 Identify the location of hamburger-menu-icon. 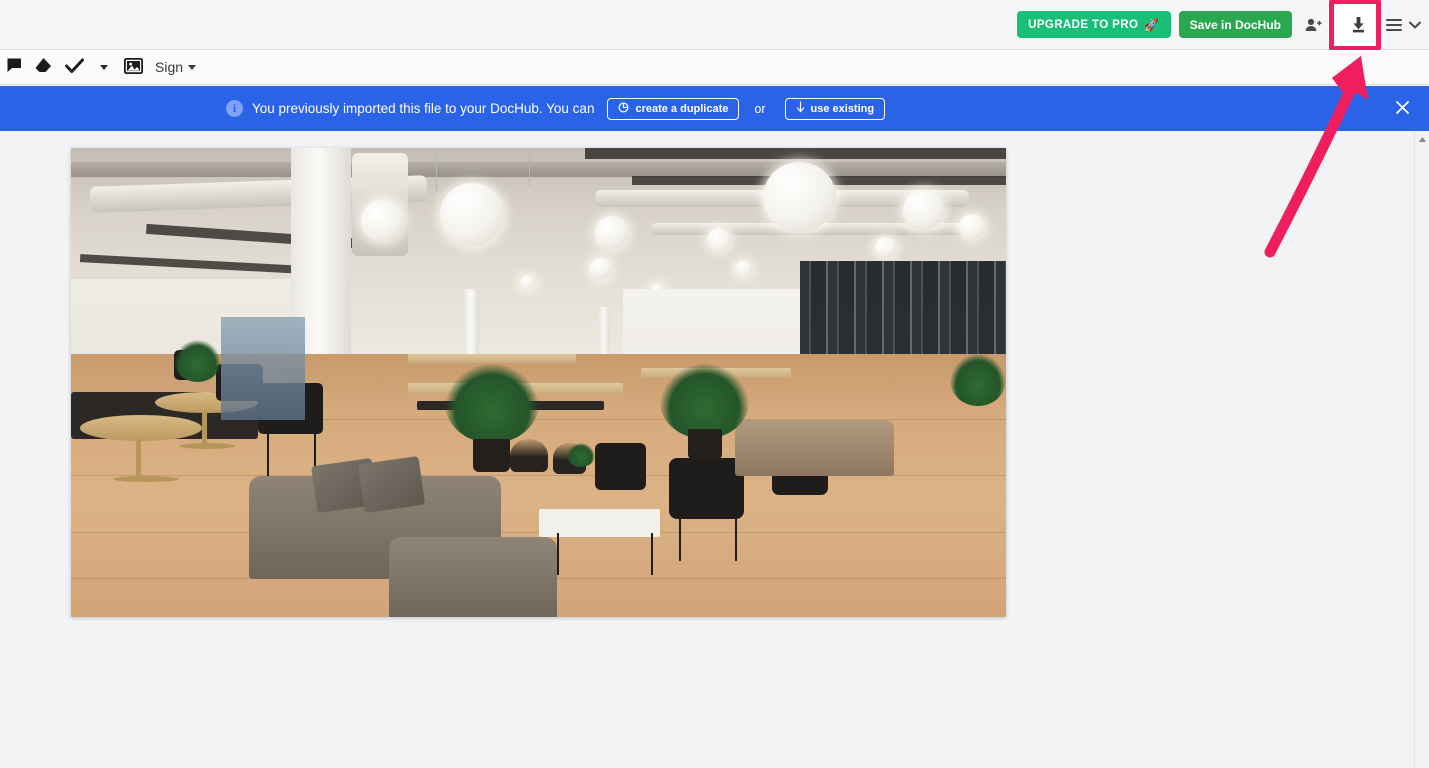
(1394, 24).